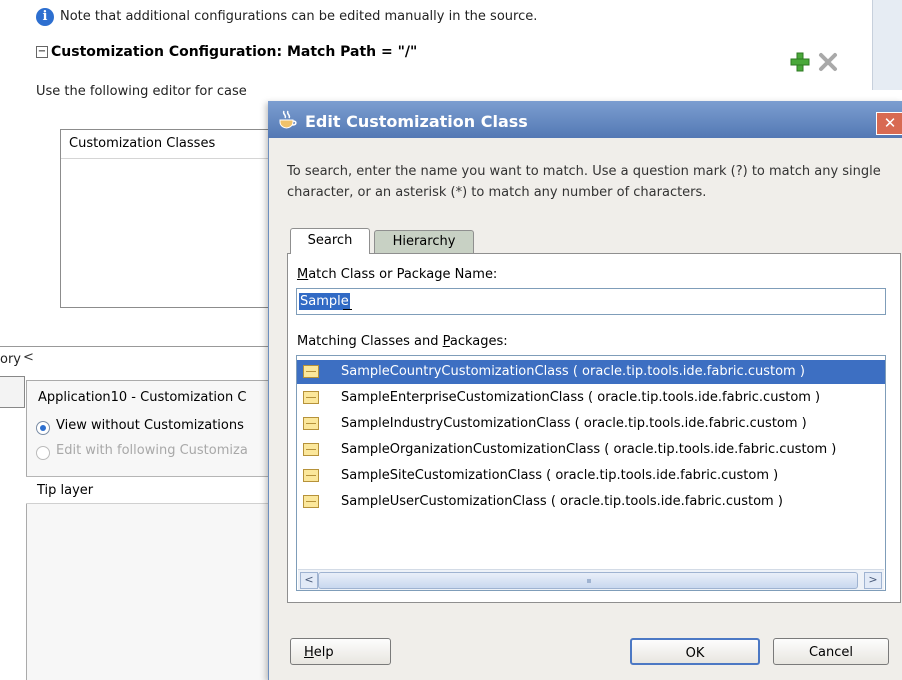  I want to click on grip-icon, so click(589, 581).